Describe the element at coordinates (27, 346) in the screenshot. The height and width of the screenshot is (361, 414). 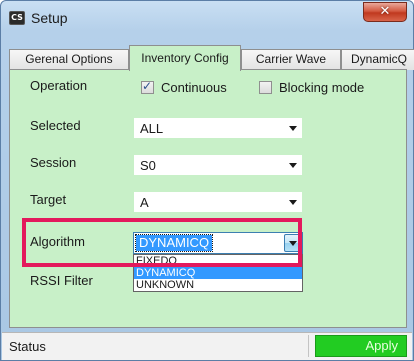
I see `status-label: Status` at that location.